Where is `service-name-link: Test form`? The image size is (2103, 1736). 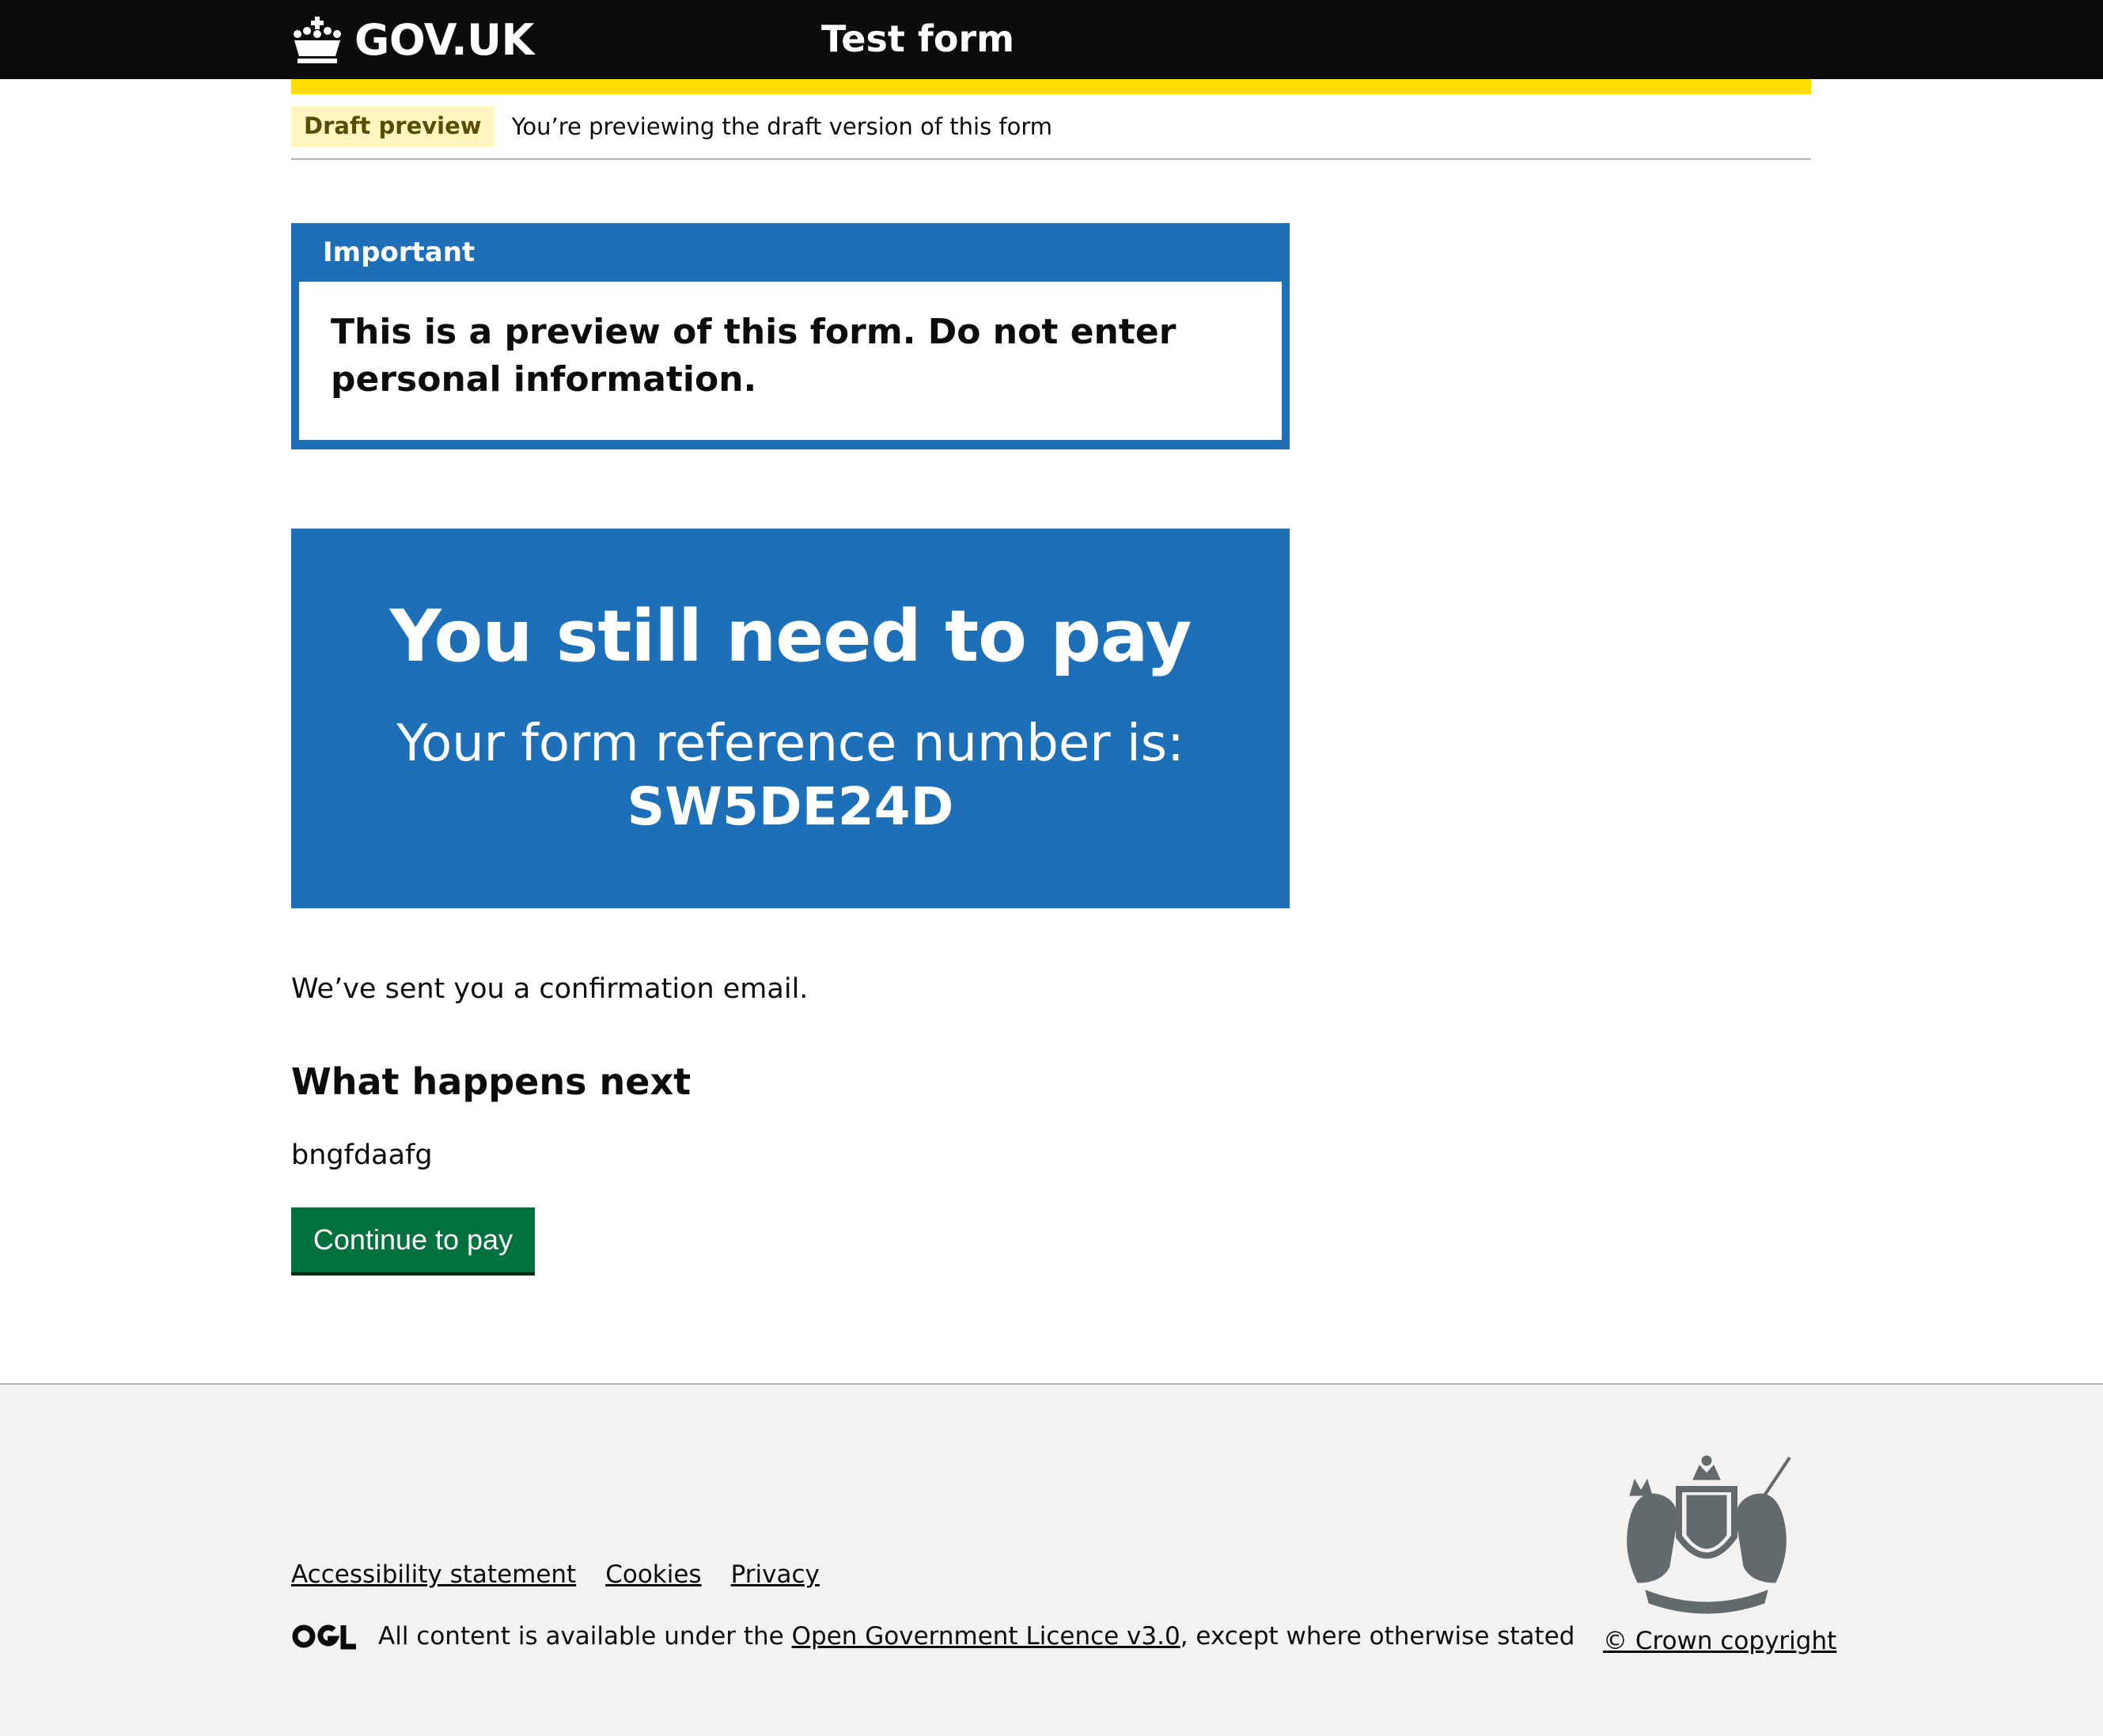
service-name-link: Test form is located at coordinates (917, 38).